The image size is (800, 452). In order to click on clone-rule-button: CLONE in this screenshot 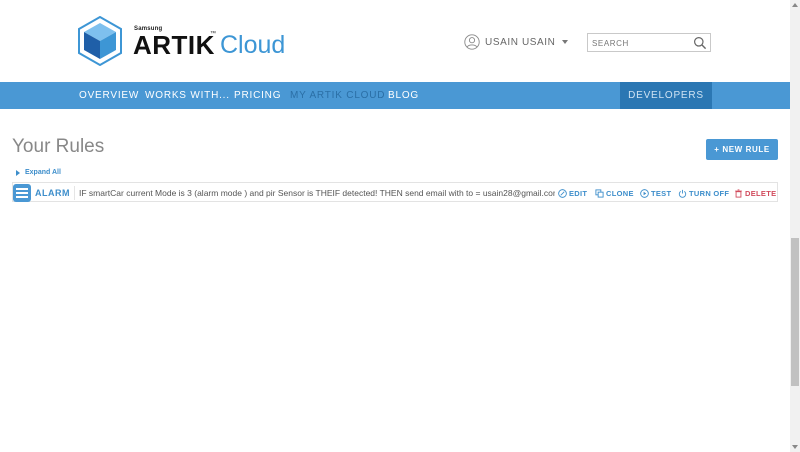, I will do `click(614, 193)`.